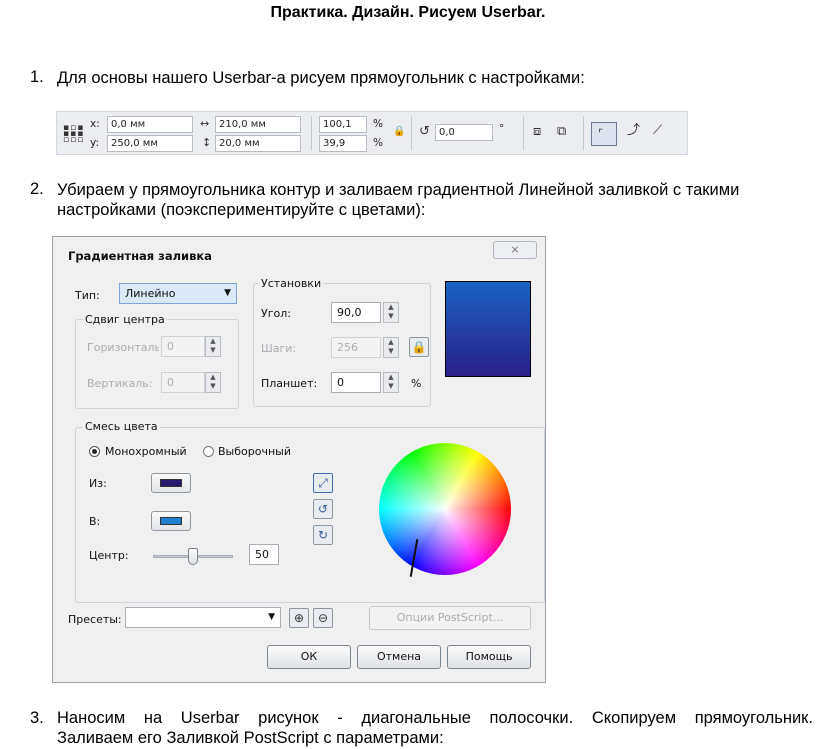 The height and width of the screenshot is (749, 816). What do you see at coordinates (657, 131) in the screenshot?
I see `corner-chamfer-icon: ⟋` at bounding box center [657, 131].